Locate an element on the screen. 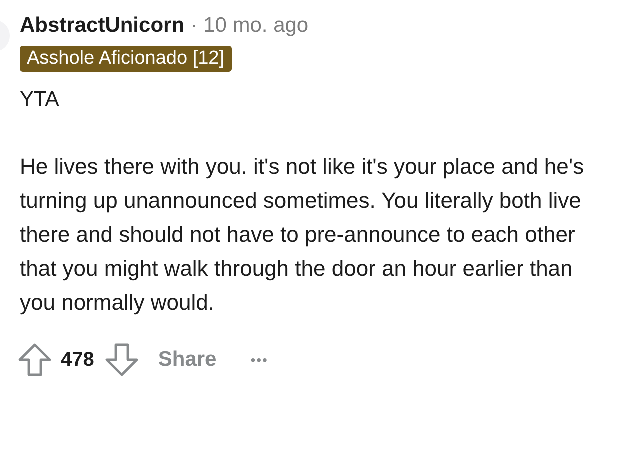 The width and height of the screenshot is (617, 472). downvote-icon is located at coordinates (122, 360).